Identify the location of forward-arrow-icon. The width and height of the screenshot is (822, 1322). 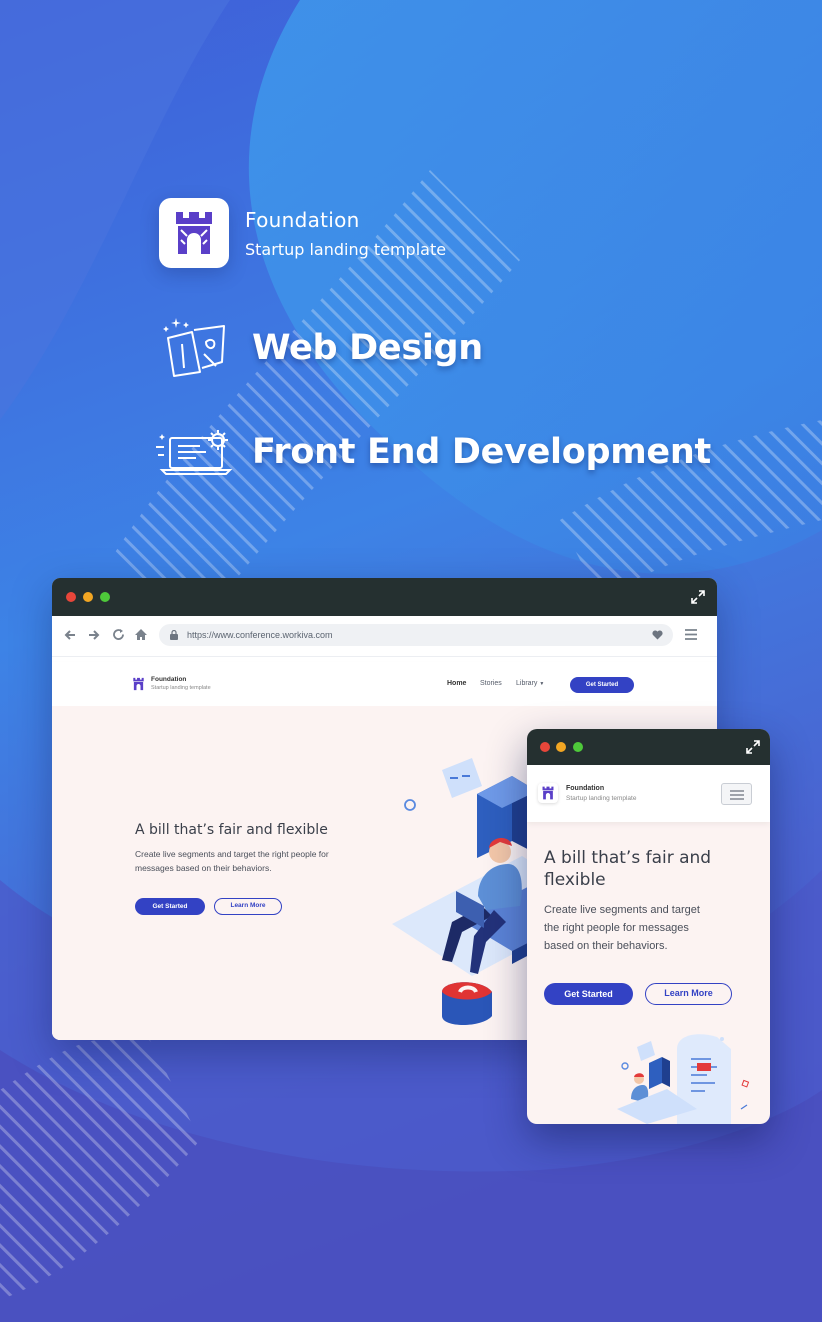
(94, 635).